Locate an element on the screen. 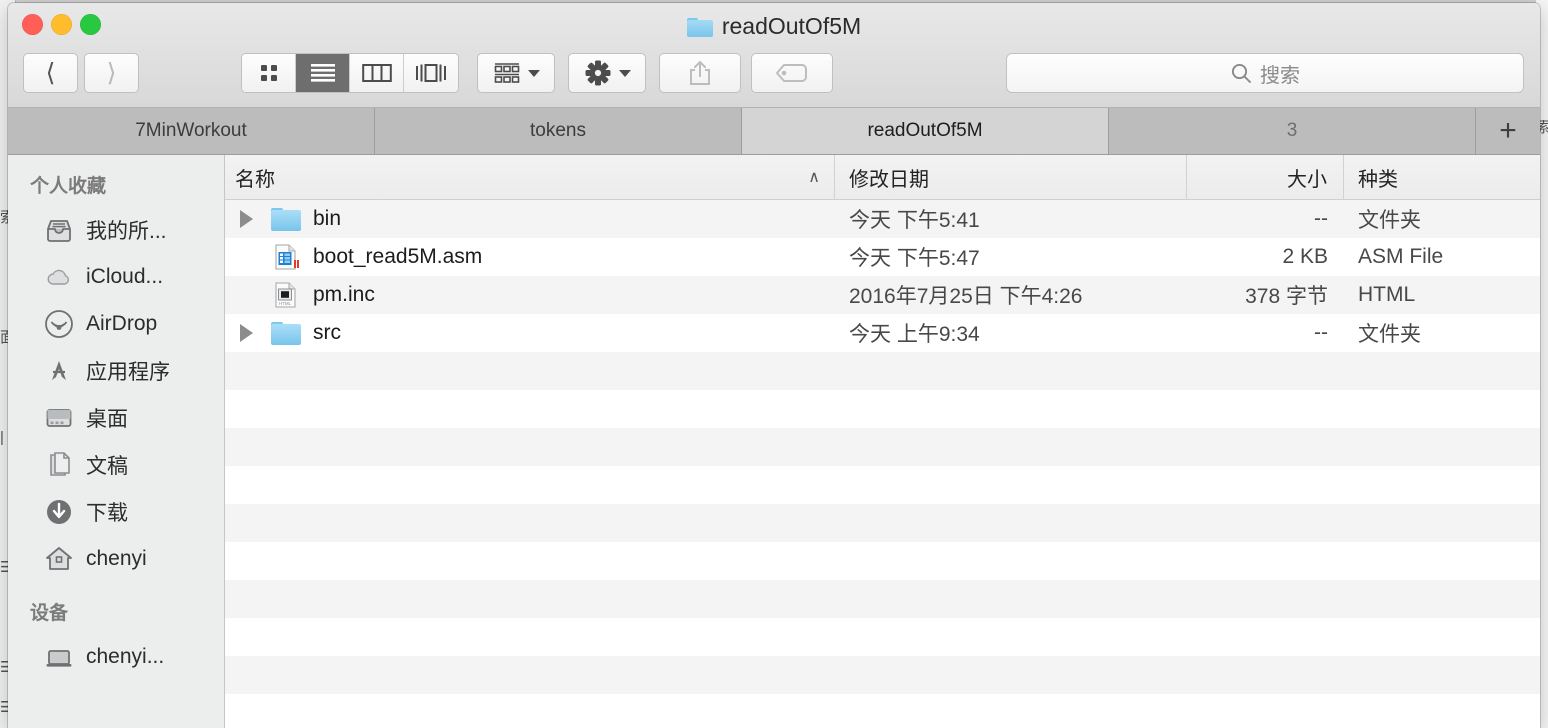 Image resolution: width=1548 pixels, height=728 pixels. list-view-button is located at coordinates (323, 73).